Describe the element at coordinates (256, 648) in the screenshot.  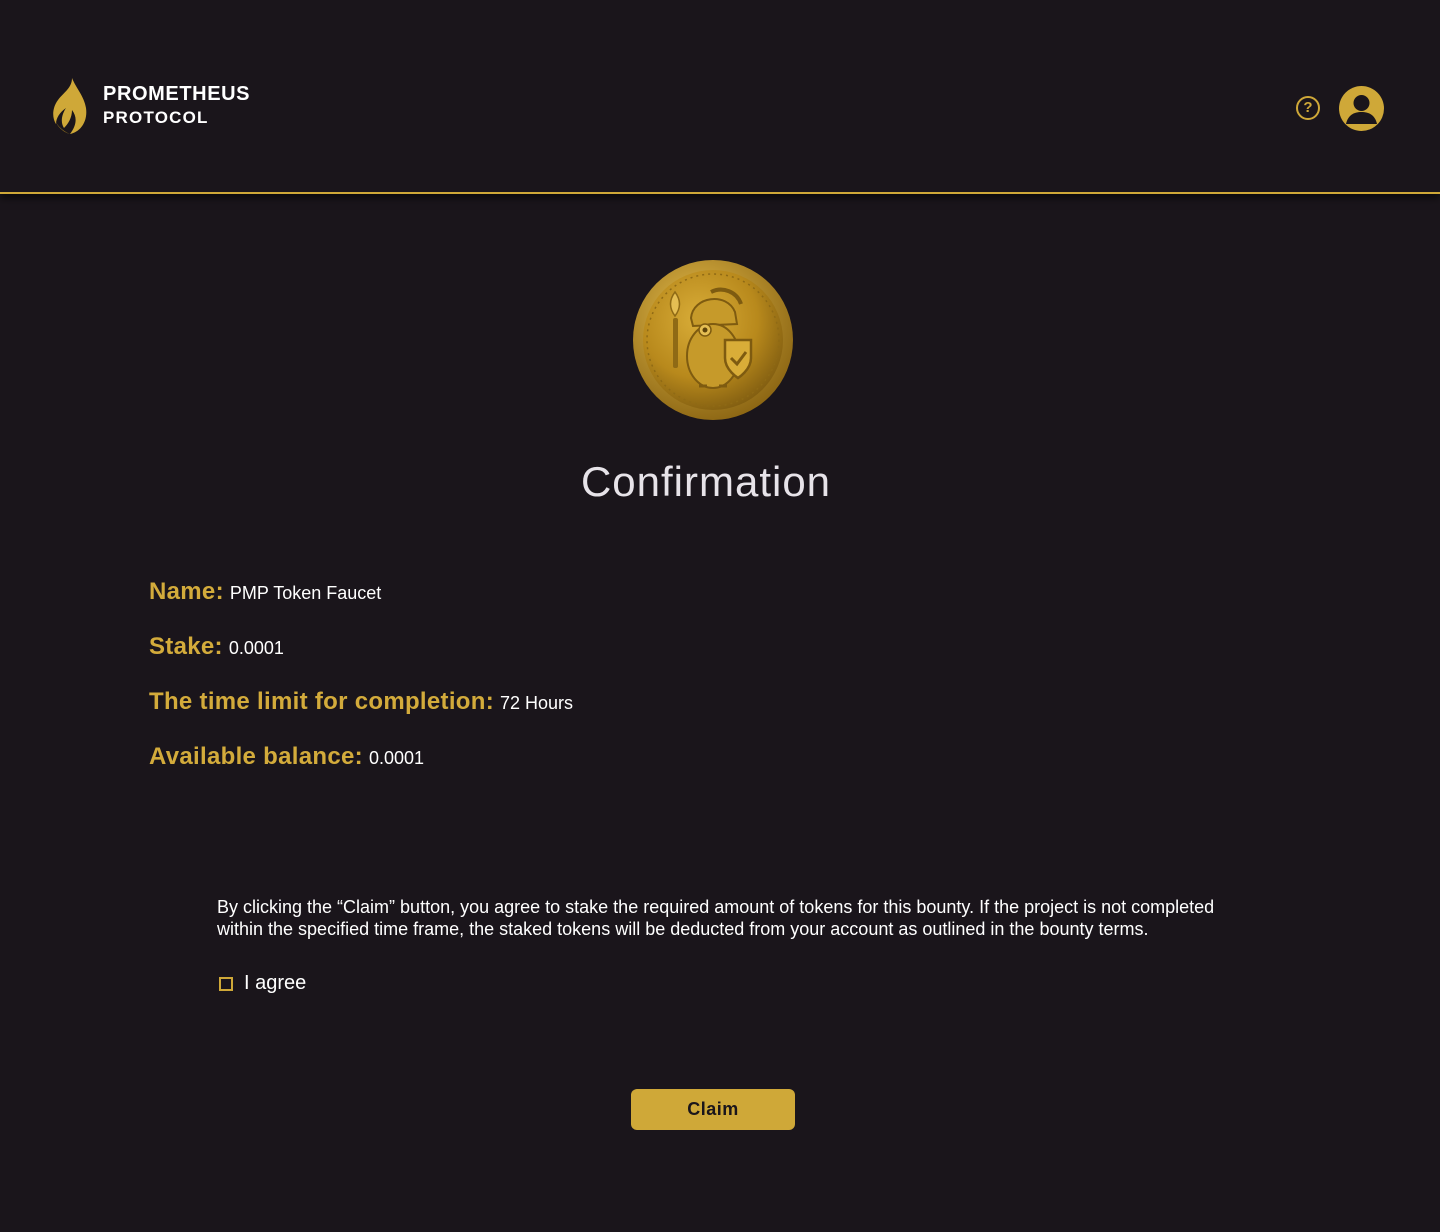
I see `stake-value: 0.0001` at that location.